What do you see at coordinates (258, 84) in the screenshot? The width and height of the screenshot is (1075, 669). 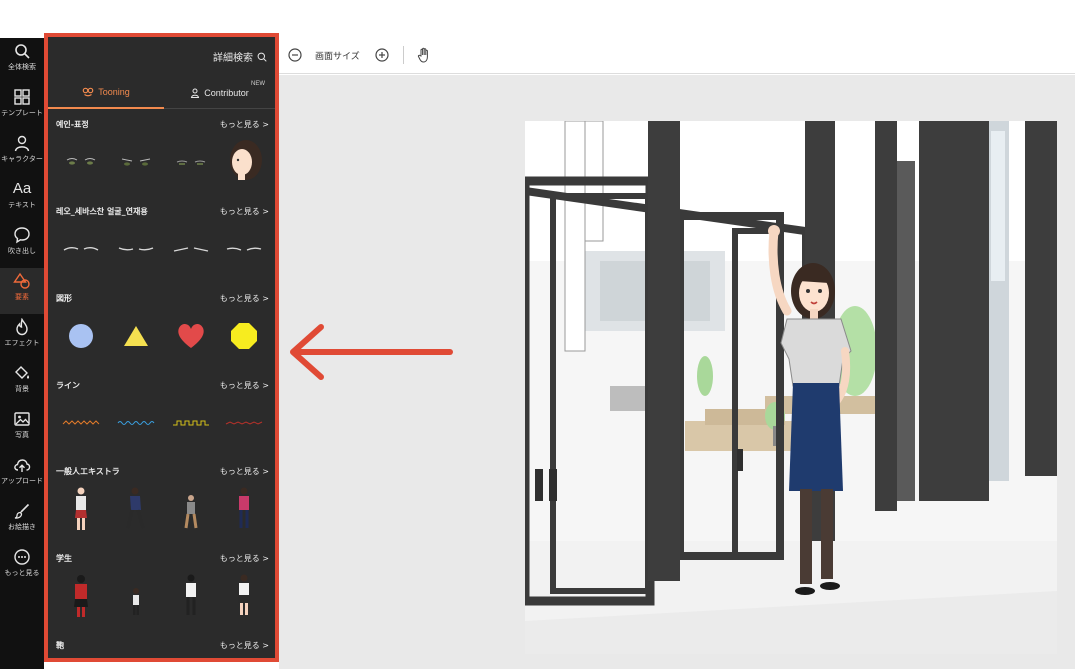 I see `new-badge: NEW` at bounding box center [258, 84].